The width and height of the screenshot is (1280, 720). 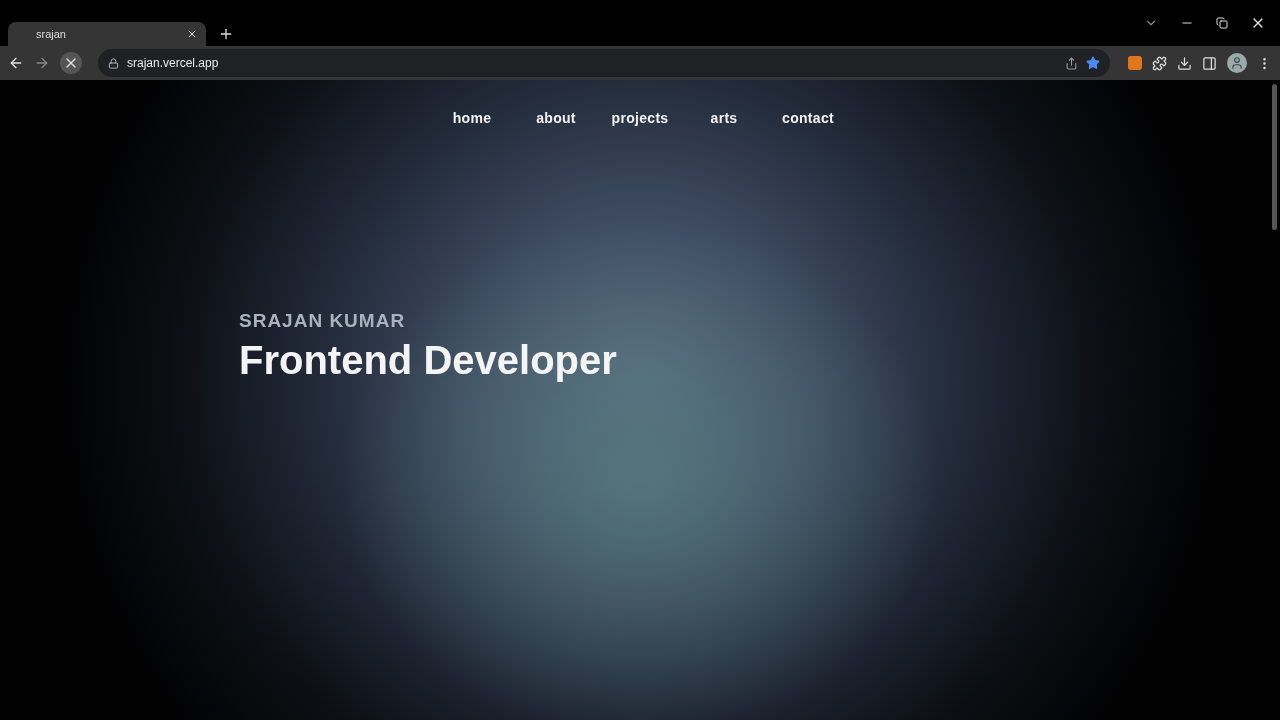 I want to click on url-text: srajan.vercel.app, so click(x=173, y=63).